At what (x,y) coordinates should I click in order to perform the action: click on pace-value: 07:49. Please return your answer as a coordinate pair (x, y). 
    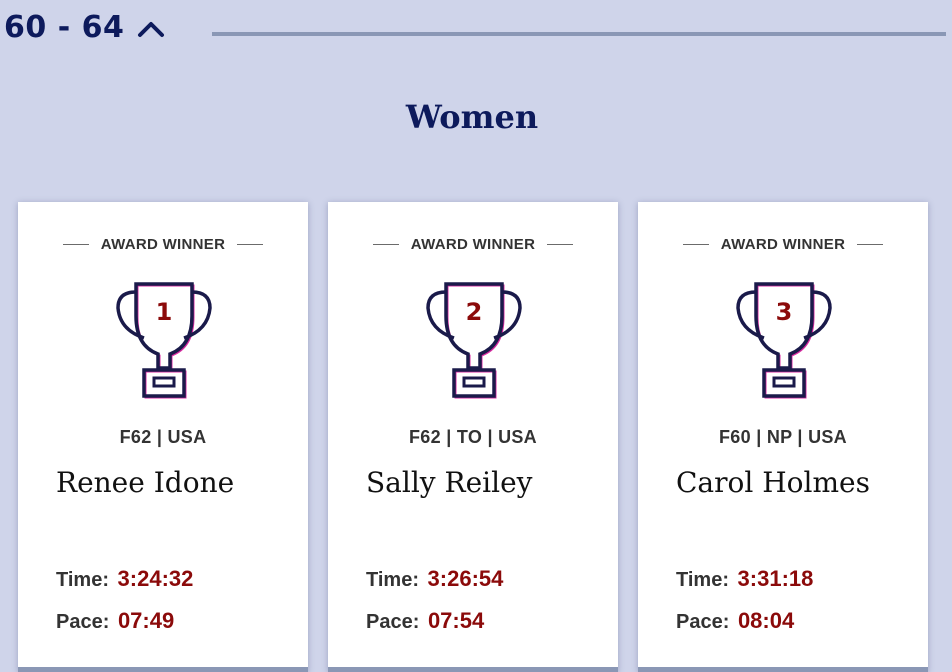
    Looking at the image, I should click on (146, 620).